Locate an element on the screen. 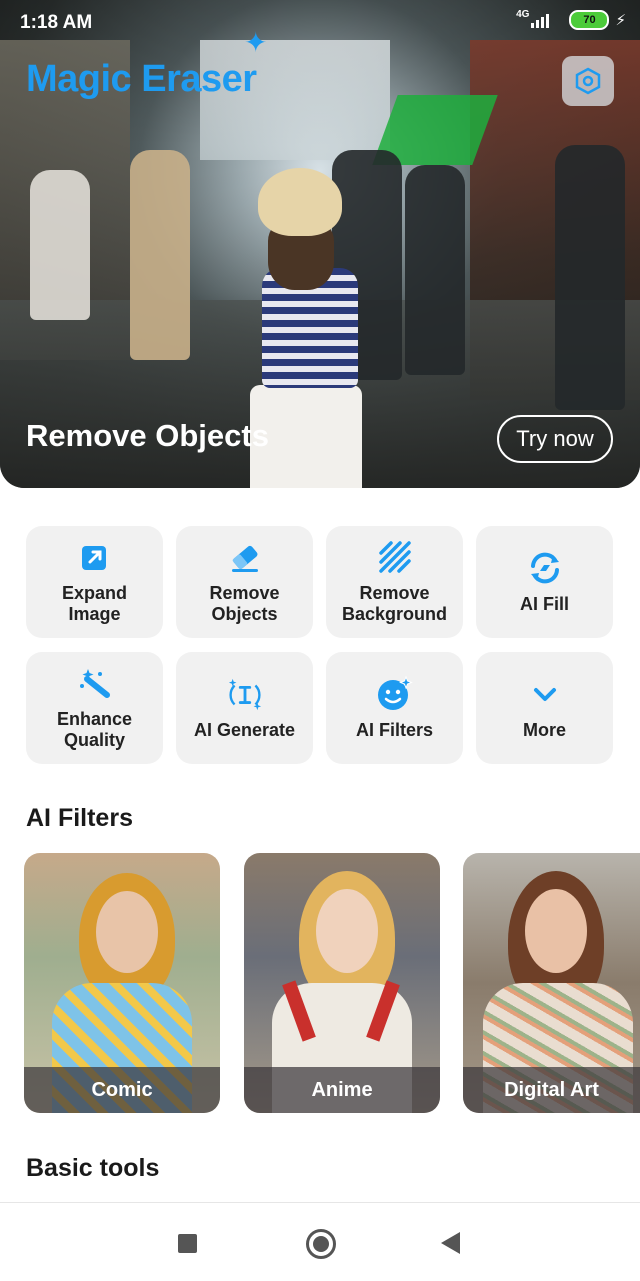 This screenshot has height=1281, width=640. filter-card-label: Digital Art is located at coordinates (551, 1090).